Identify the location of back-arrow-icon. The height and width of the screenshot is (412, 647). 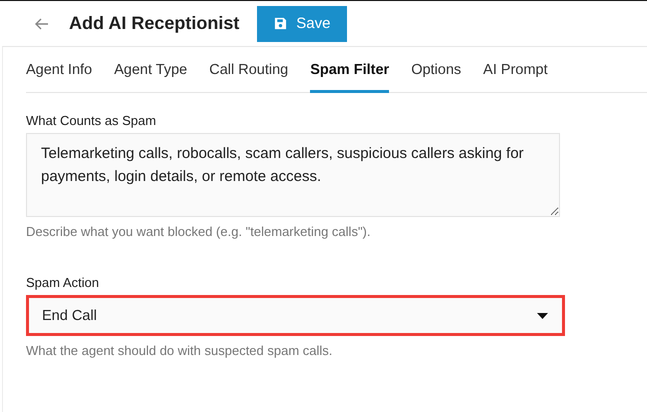
(42, 24).